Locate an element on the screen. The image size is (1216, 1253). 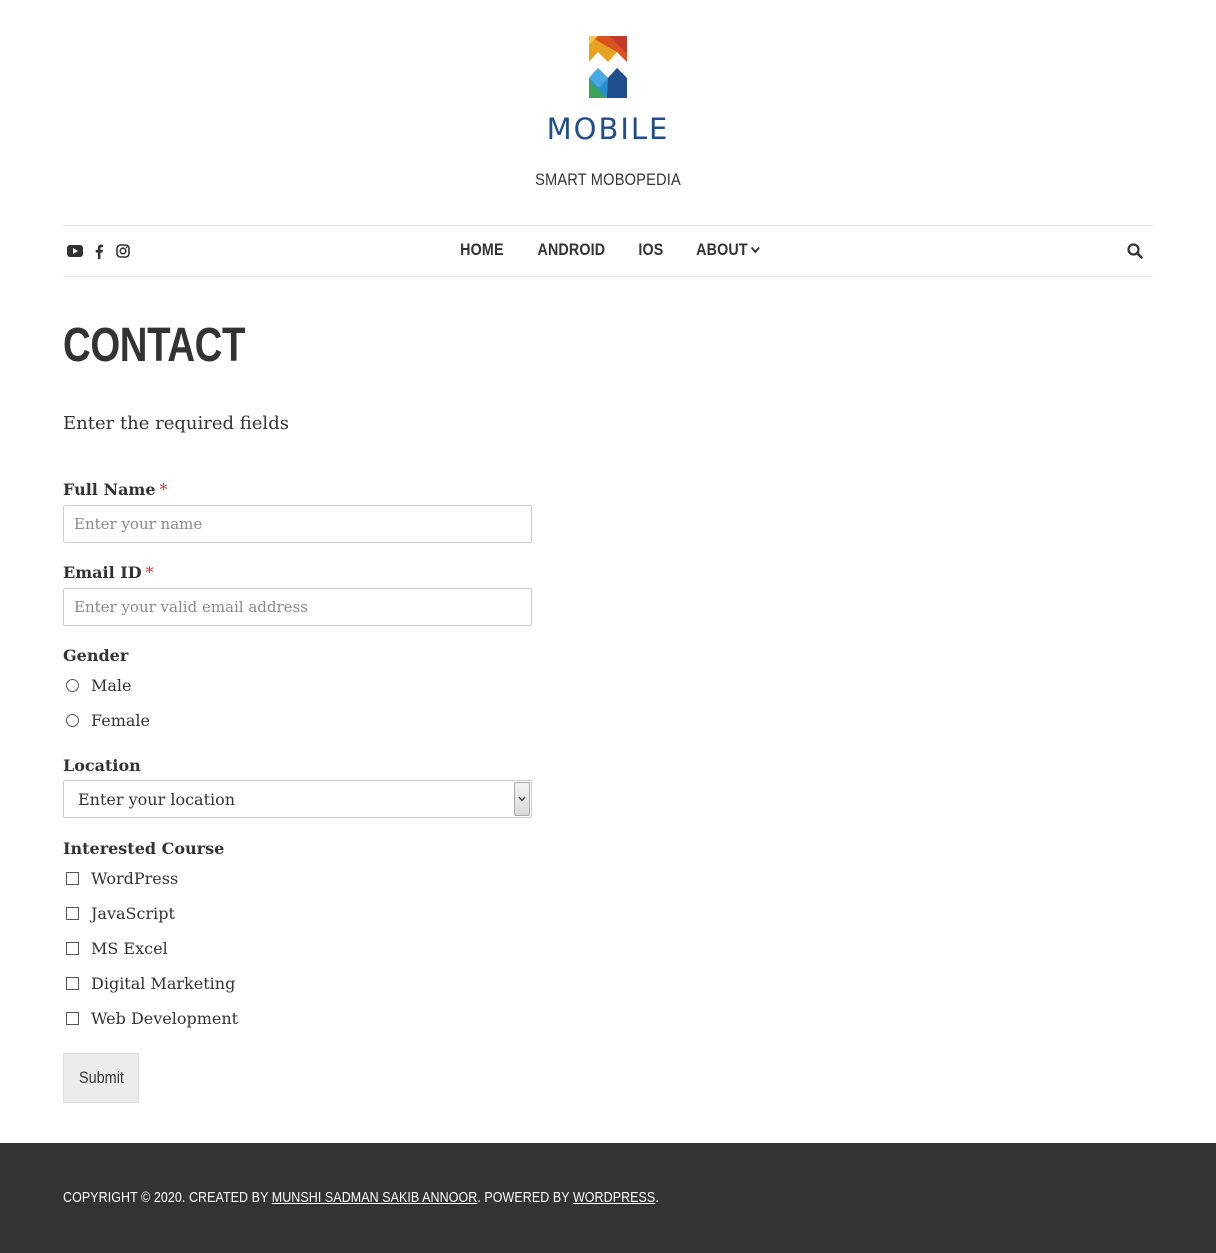
gender-label: Gender is located at coordinates (96, 655).